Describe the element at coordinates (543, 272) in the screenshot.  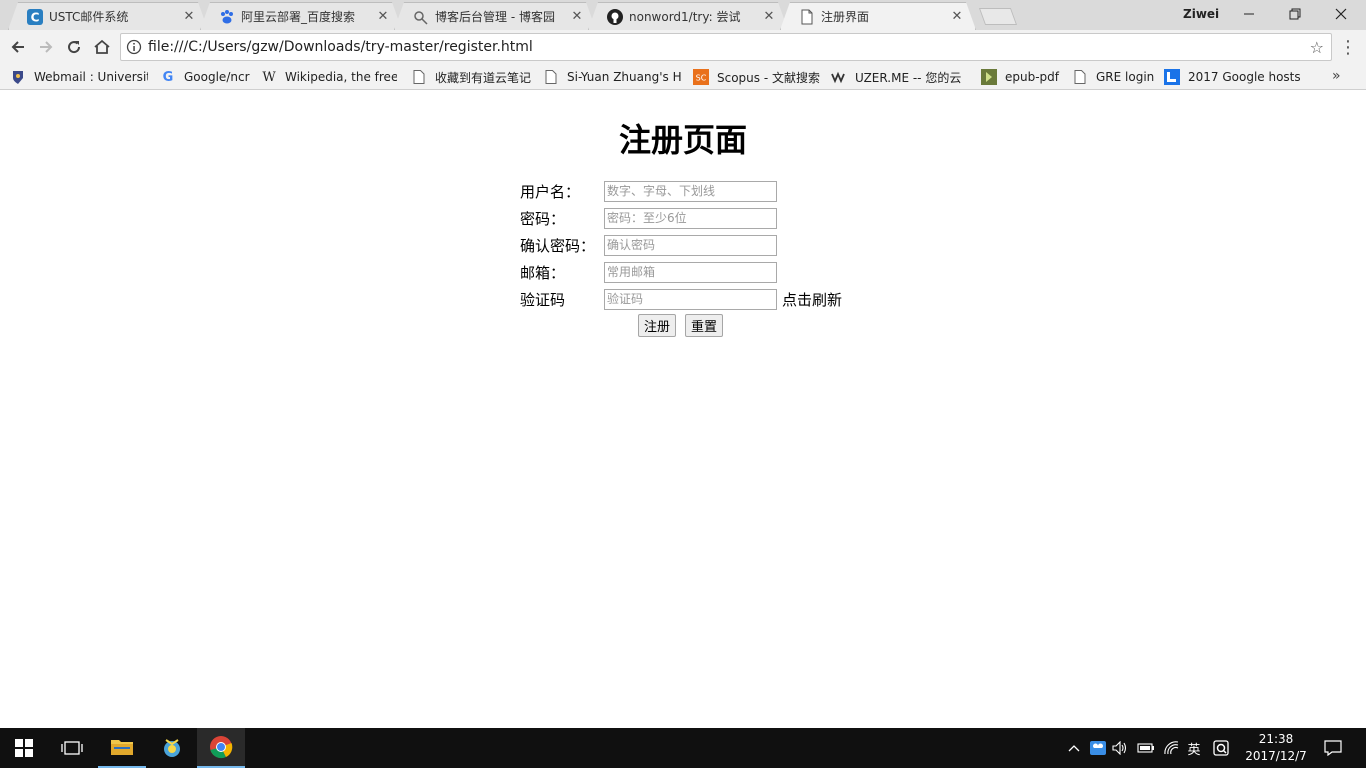
I see `email-label: 邮箱：` at that location.